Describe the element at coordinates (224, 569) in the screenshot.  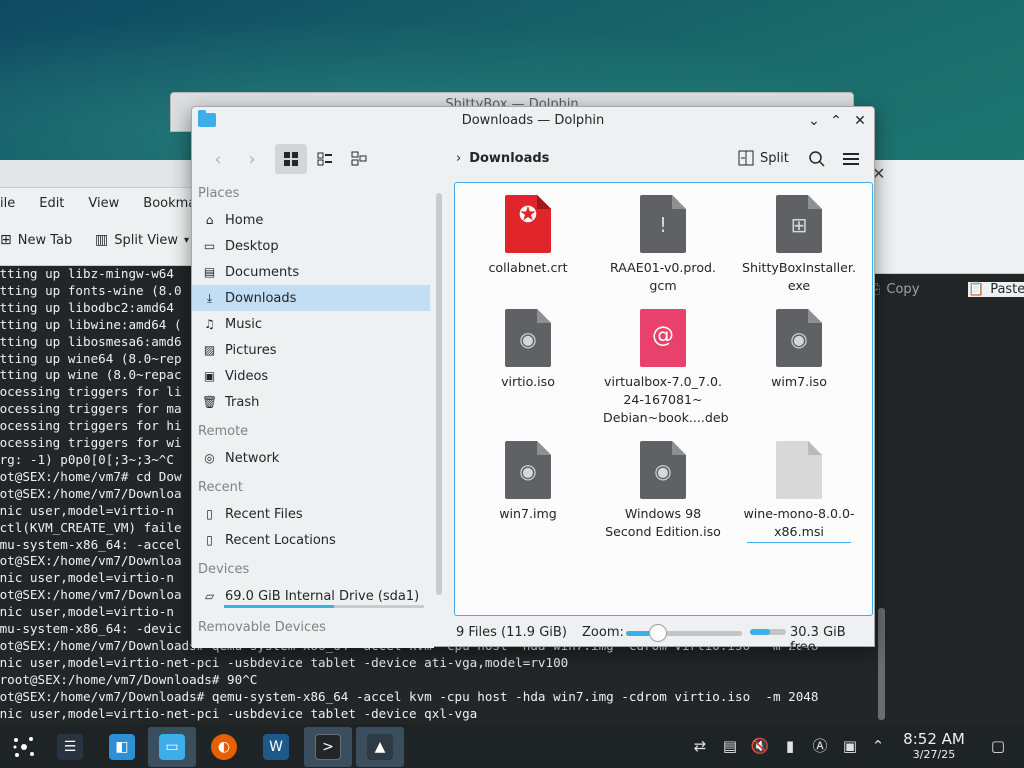
I see `devices-header: Devices` at that location.